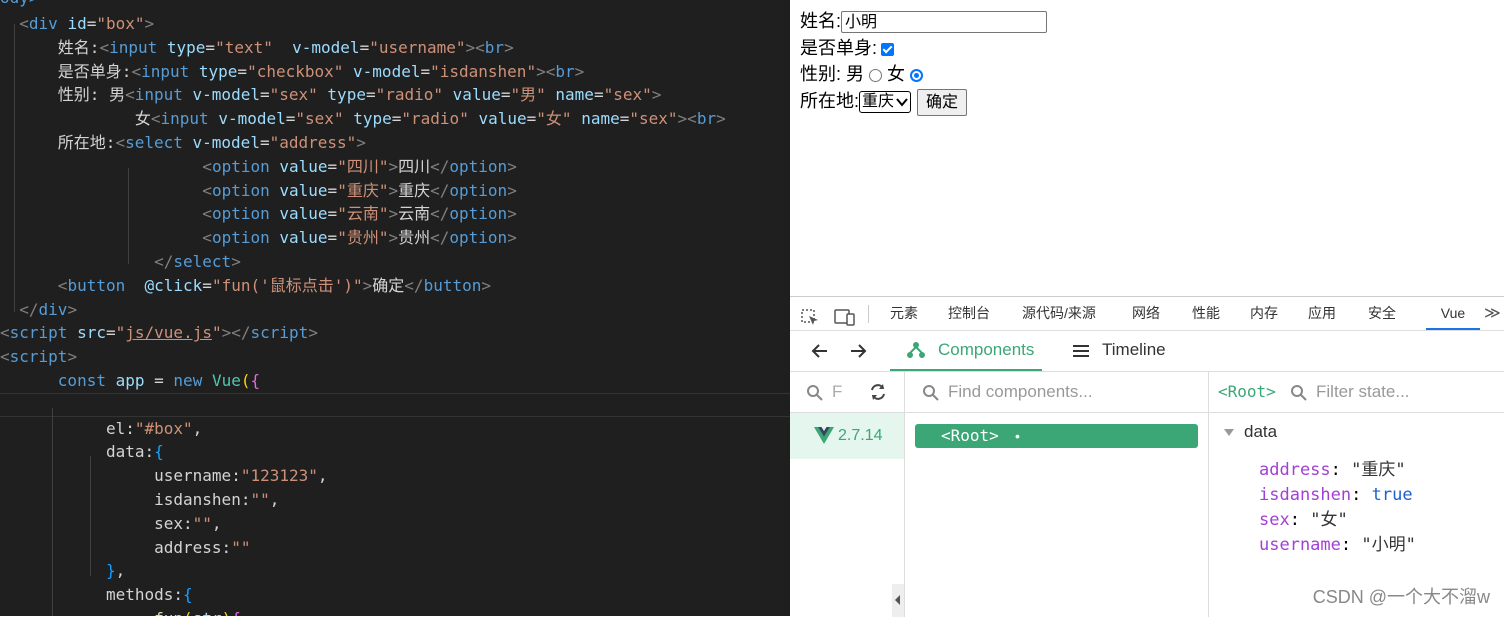 Image resolution: width=1504 pixels, height=617 pixels. I want to click on code-token: input, so click(158, 95).